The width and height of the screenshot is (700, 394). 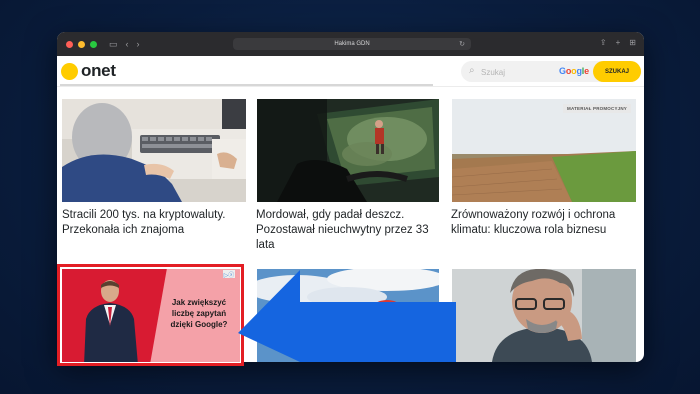 I want to click on google-logo: Google, so click(x=574, y=71).